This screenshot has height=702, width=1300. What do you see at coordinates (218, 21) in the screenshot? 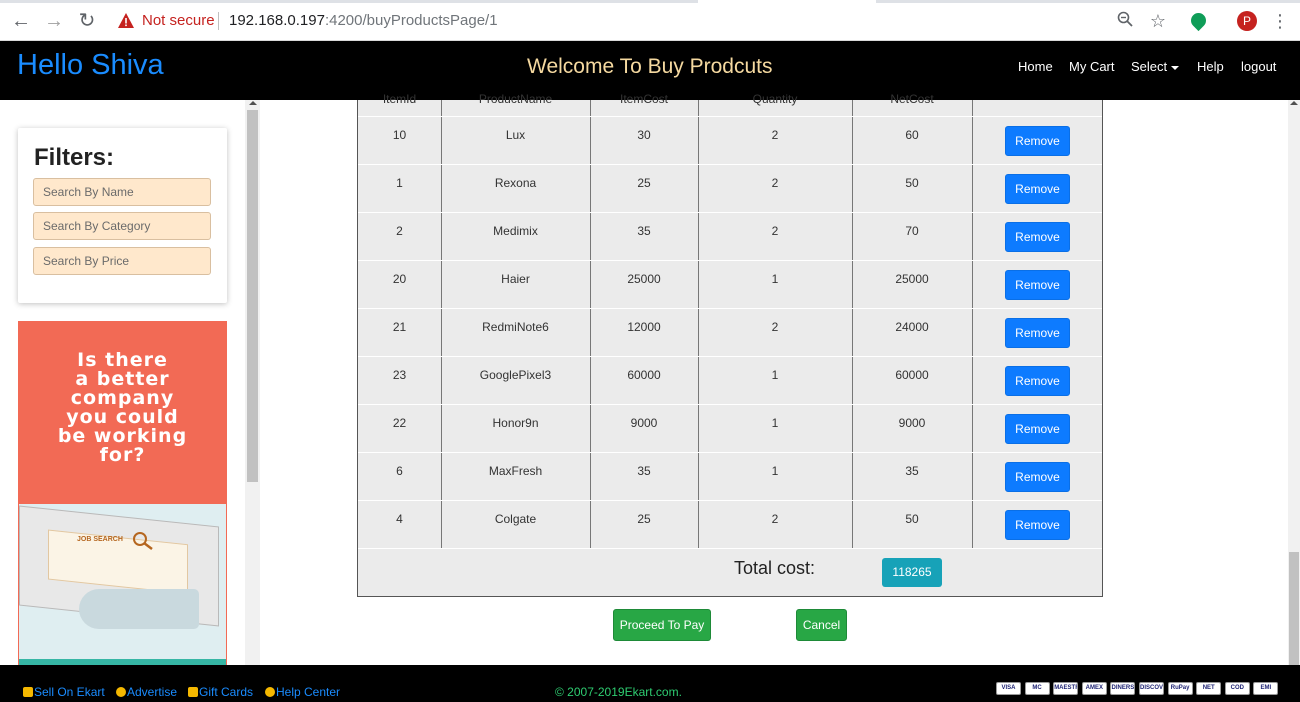
I see `address-divider` at bounding box center [218, 21].